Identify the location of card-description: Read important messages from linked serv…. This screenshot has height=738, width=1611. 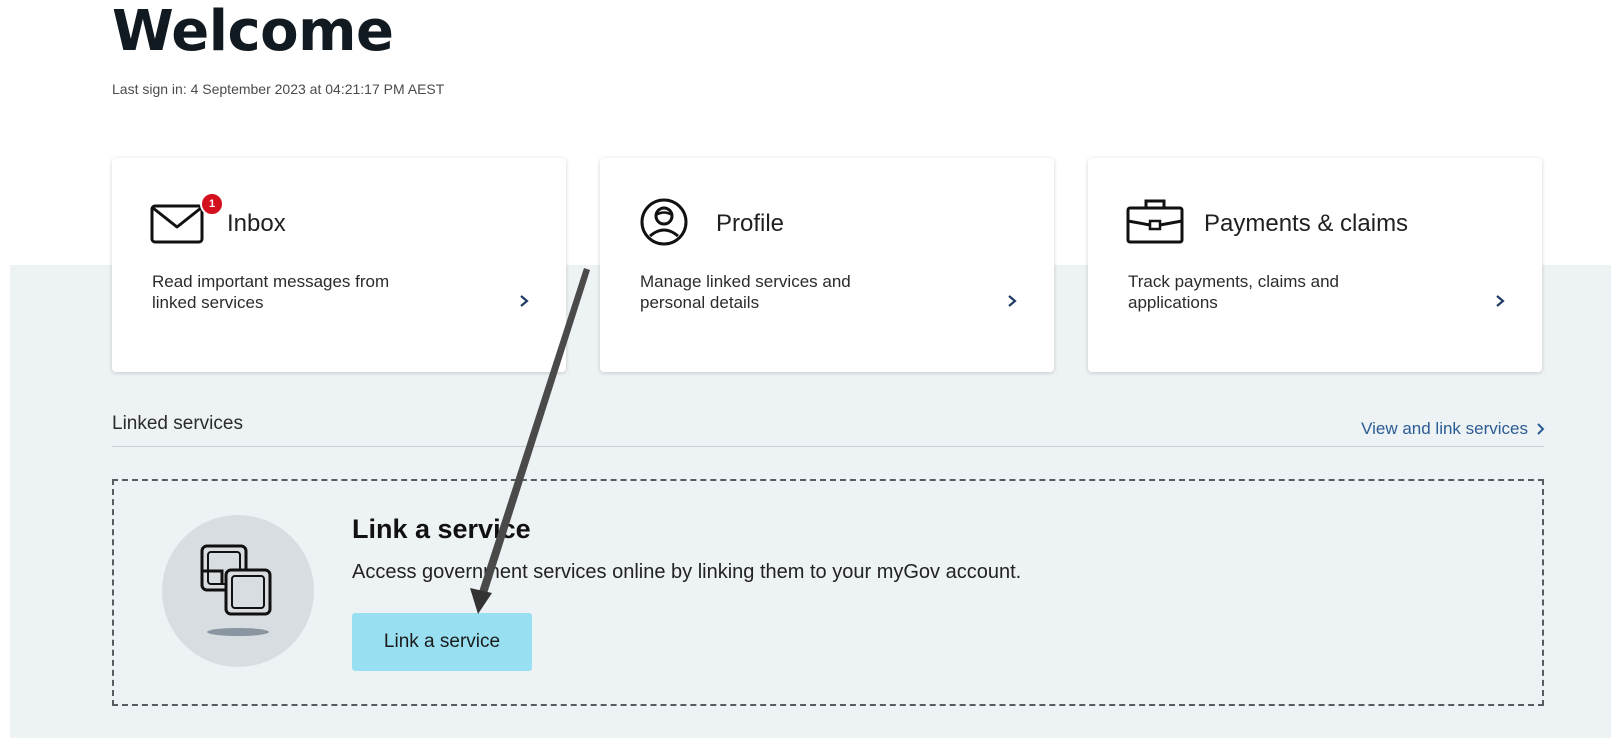
(271, 292).